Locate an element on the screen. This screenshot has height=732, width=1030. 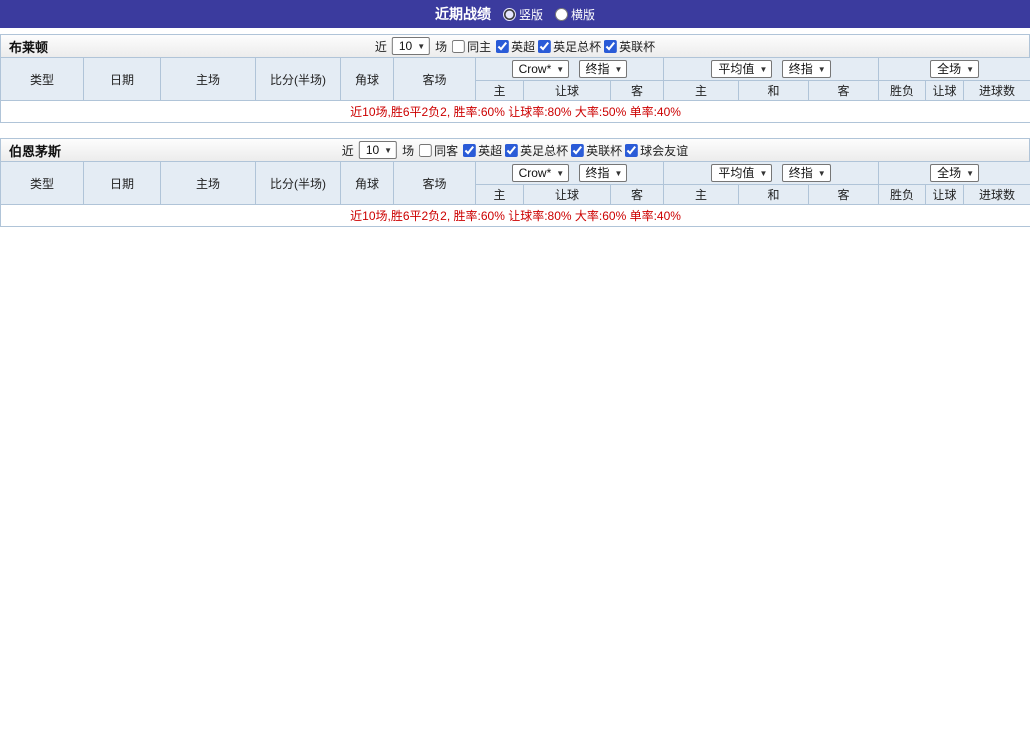
same-venue-label: 同主 is located at coordinates (479, 46).